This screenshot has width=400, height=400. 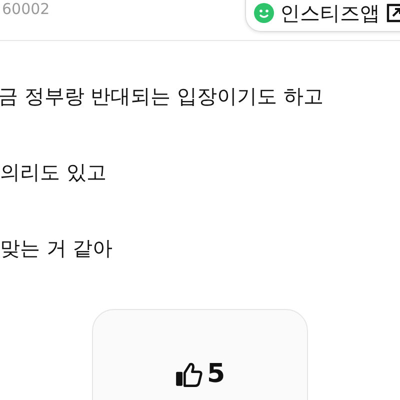 What do you see at coordinates (188, 374) in the screenshot?
I see `thumbs-up-icon` at bounding box center [188, 374].